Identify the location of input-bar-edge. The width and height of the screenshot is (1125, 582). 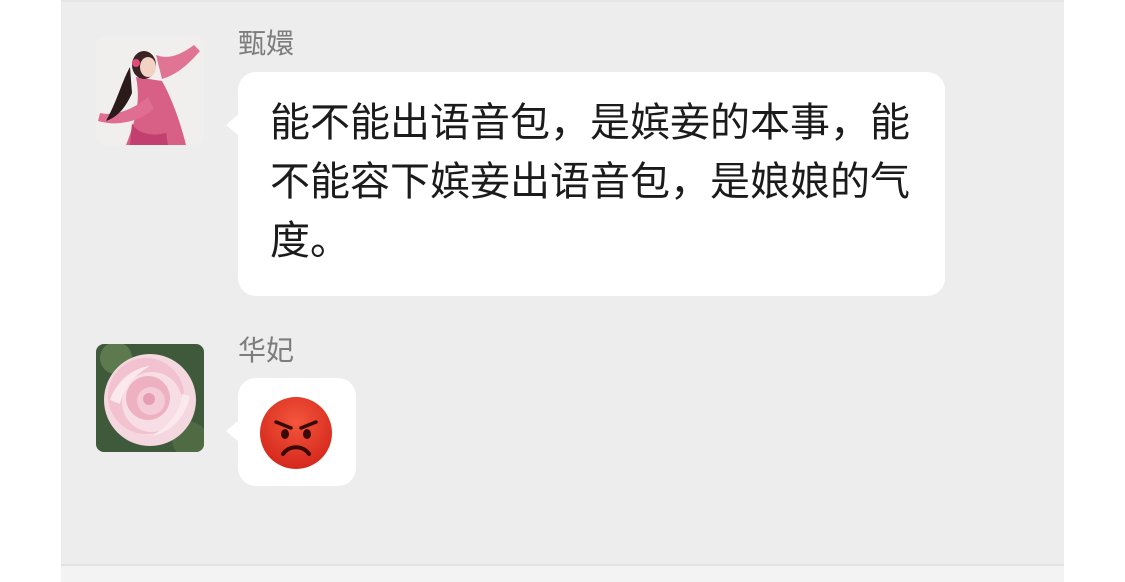
(562, 573).